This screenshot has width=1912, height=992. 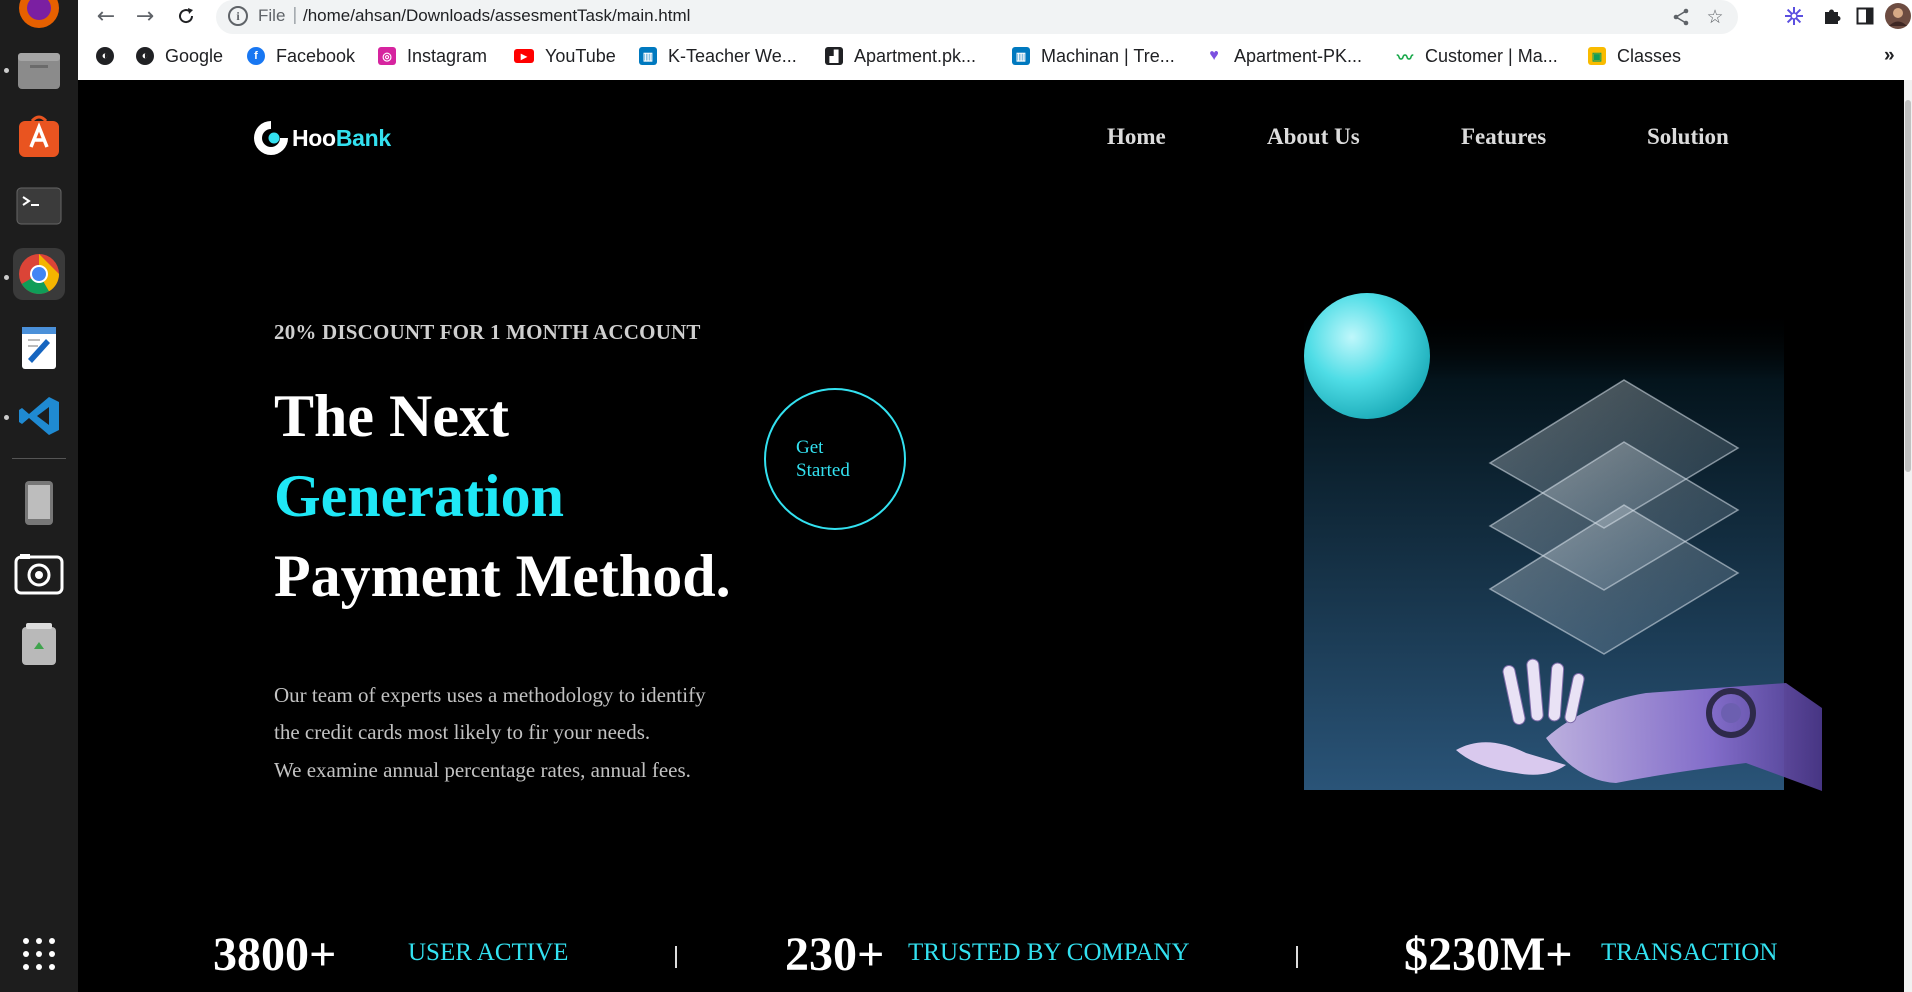 I want to click on bookmark-google: ◐ Google, so click(x=179, y=56).